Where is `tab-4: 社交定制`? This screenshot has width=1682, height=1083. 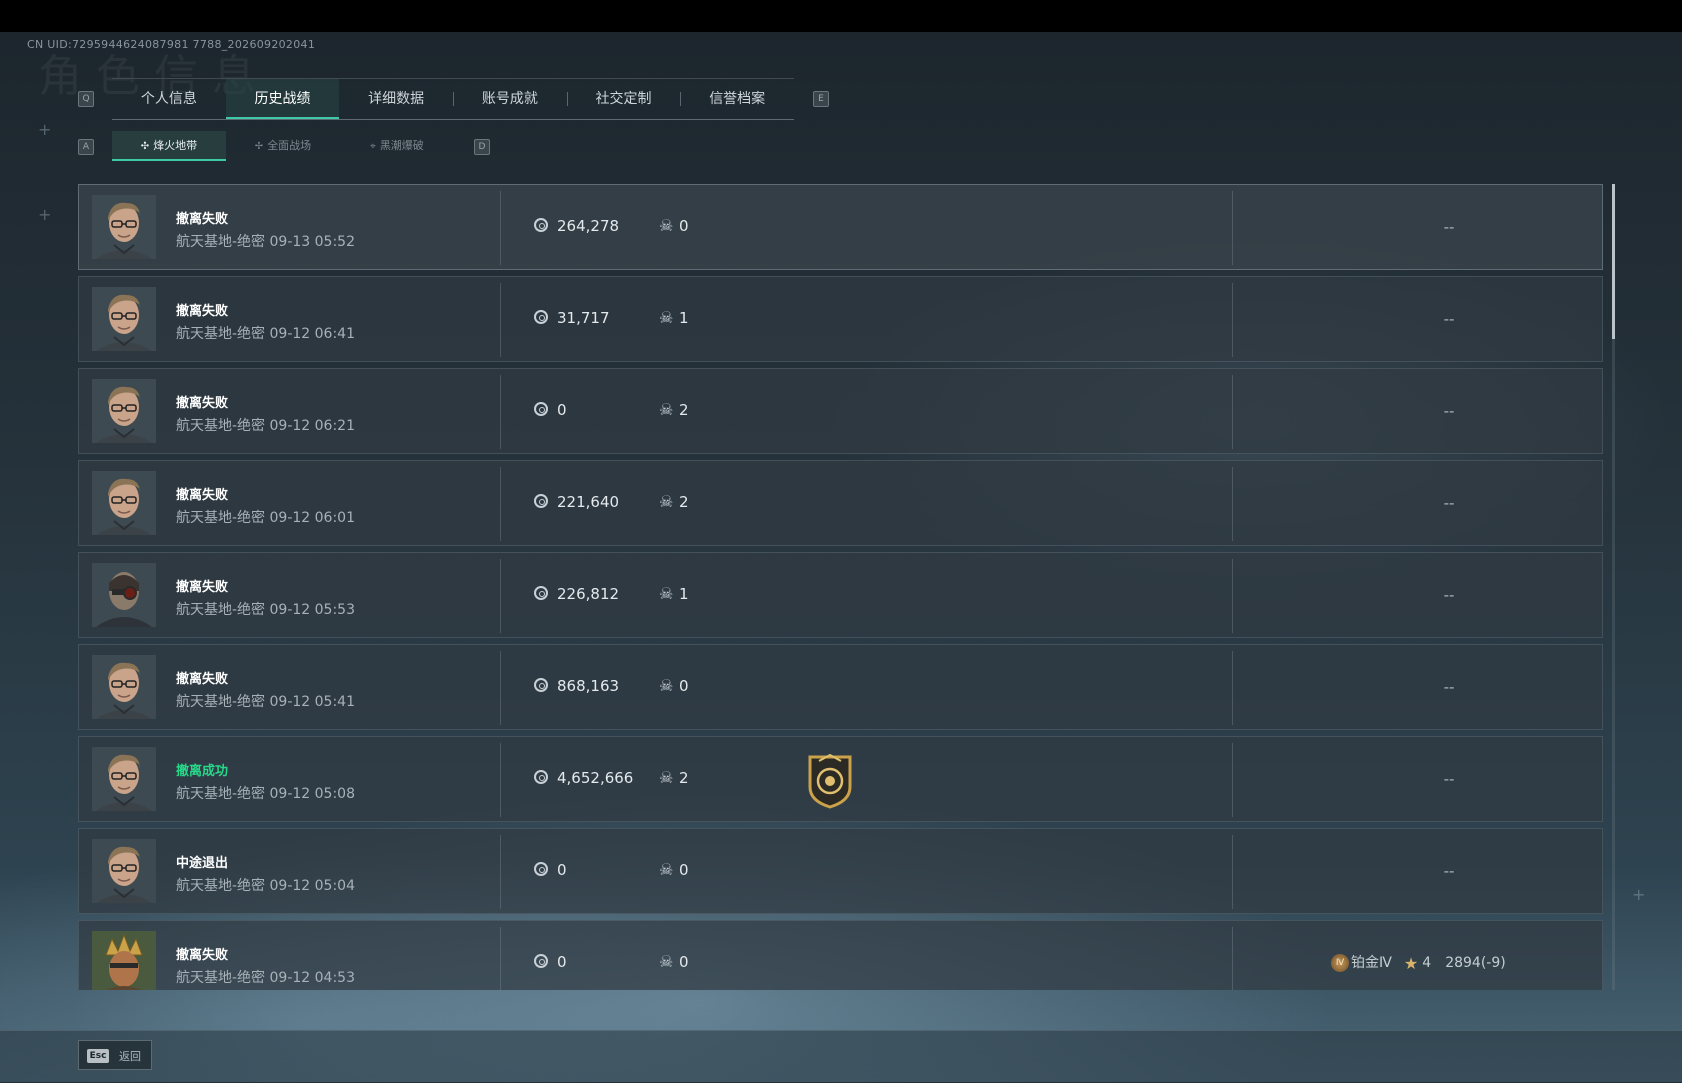 tab-4: 社交定制 is located at coordinates (623, 99).